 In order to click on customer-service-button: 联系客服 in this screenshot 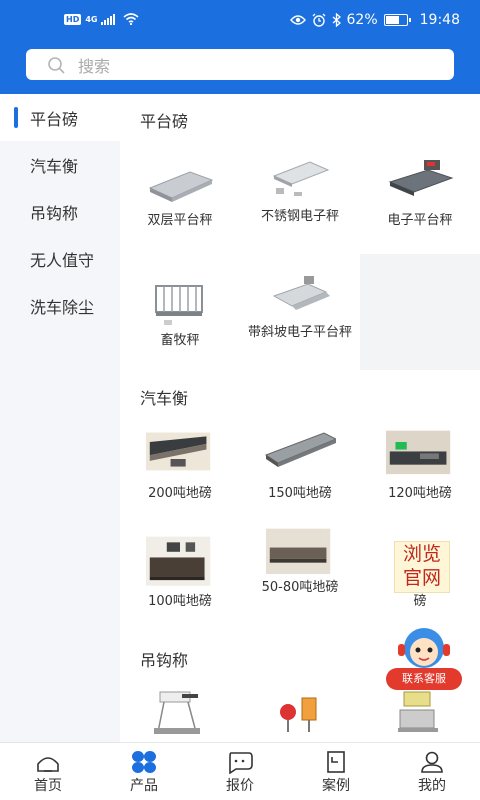, I will do `click(424, 657)`.